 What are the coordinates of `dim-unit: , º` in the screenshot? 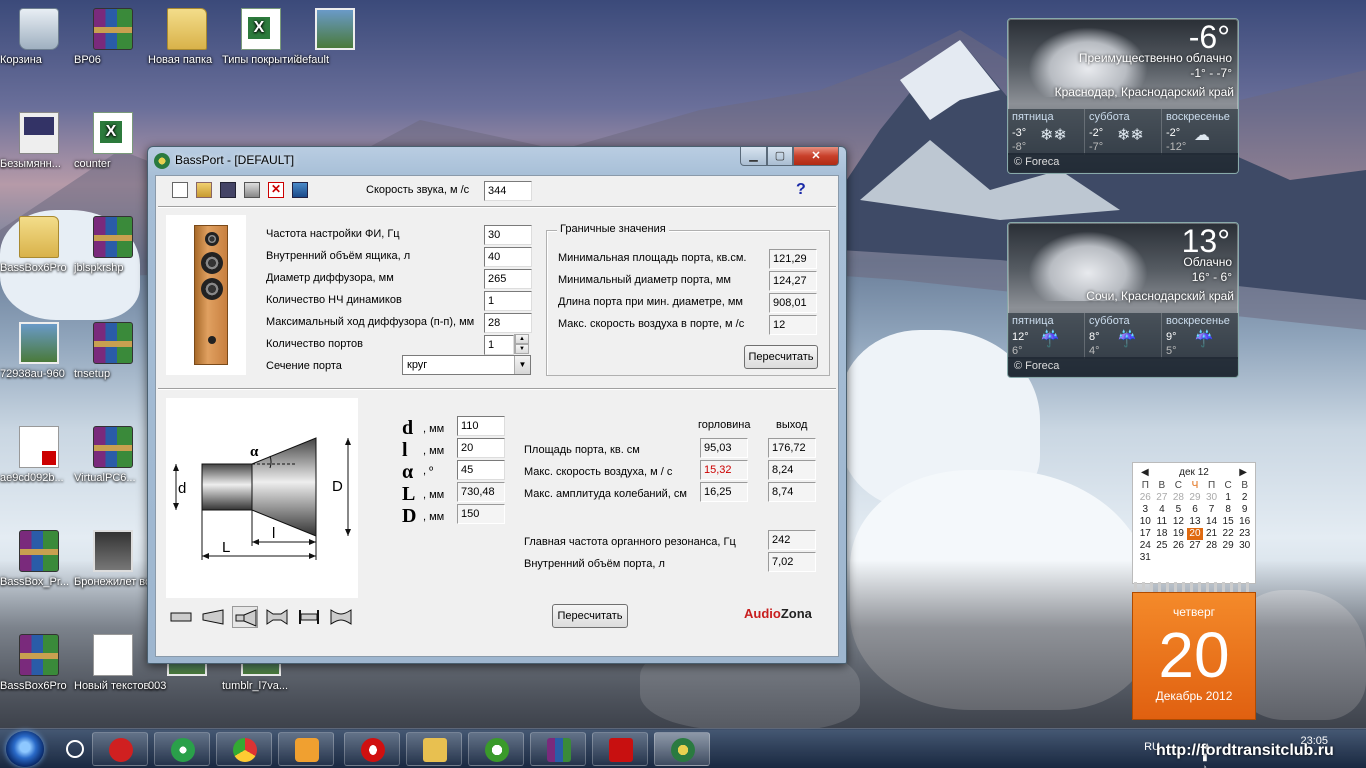 It's located at (428, 471).